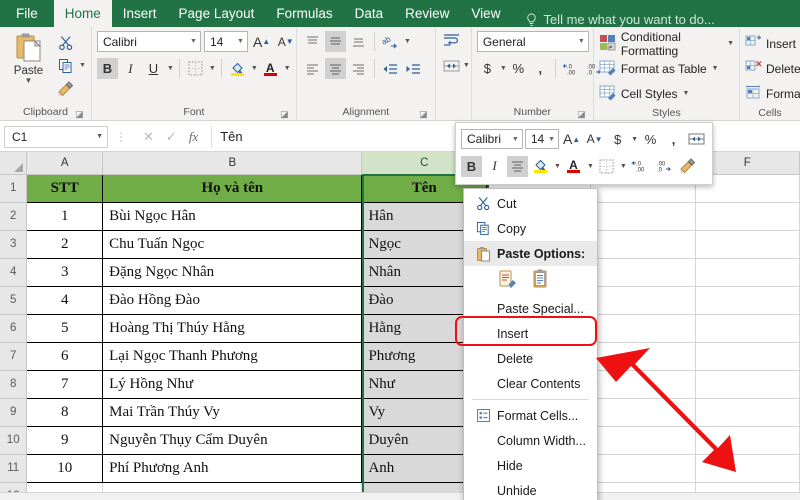 Image resolution: width=800 pixels, height=500 pixels. I want to click on alignment-dialog-launcher: ◪, so click(423, 114).